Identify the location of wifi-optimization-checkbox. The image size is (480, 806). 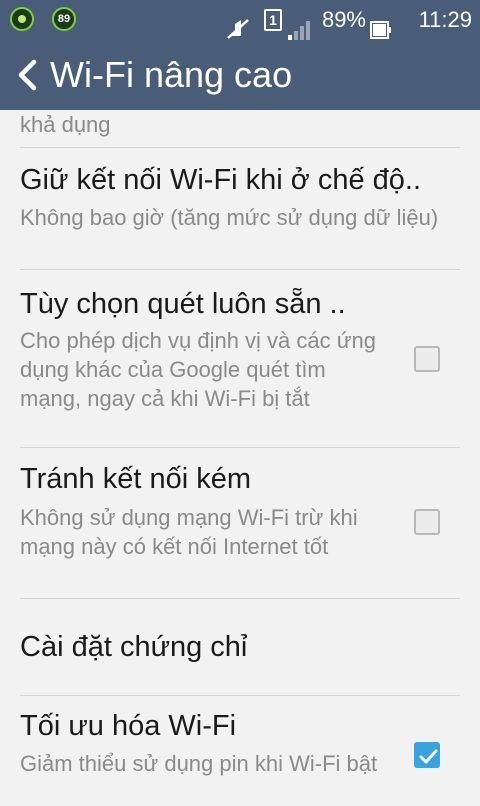
(427, 755).